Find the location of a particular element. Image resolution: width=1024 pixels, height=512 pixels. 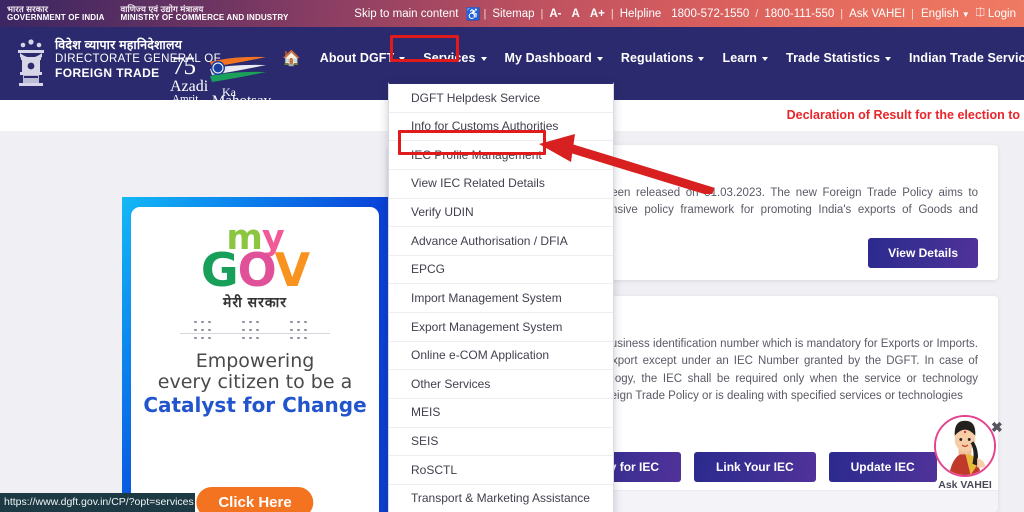

banner-slogan-line-1: Empowering is located at coordinates (255, 360).